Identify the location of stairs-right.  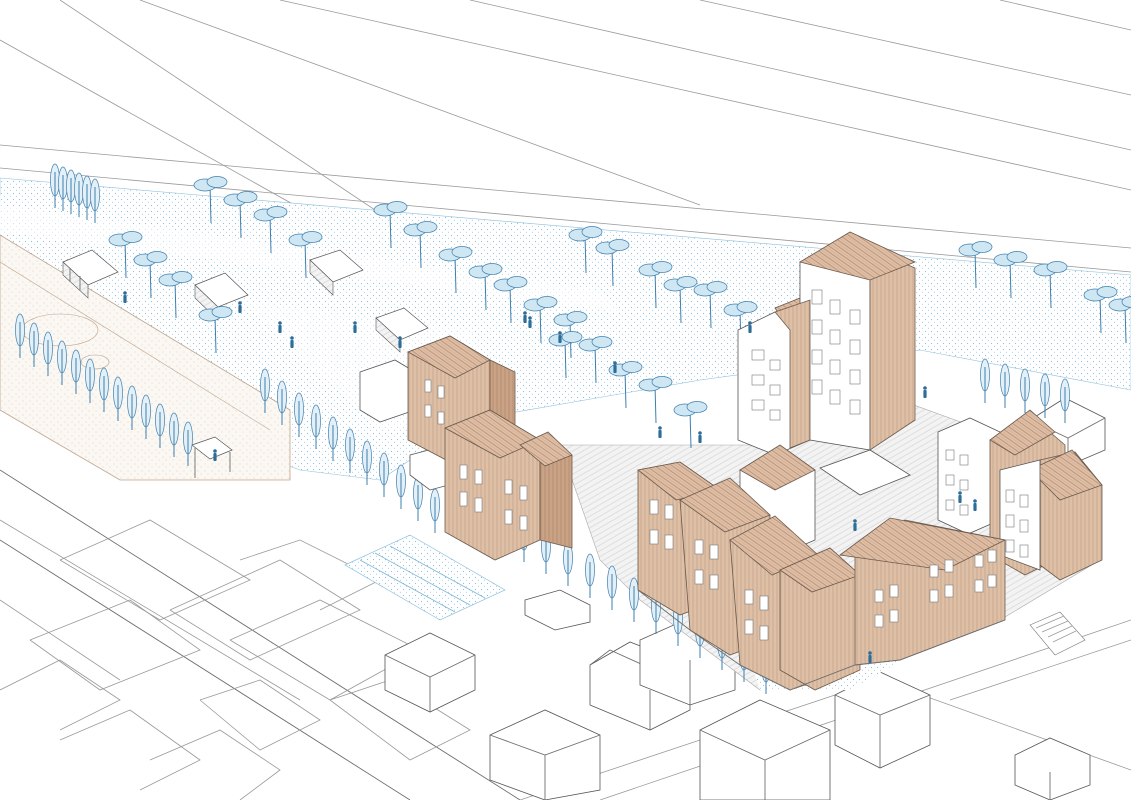
(1057, 633).